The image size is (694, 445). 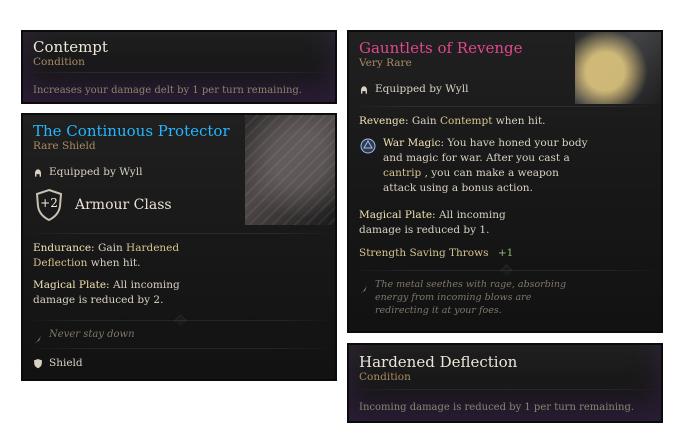 I want to click on gauntlets-subtitle: Very Rare, so click(x=385, y=63).